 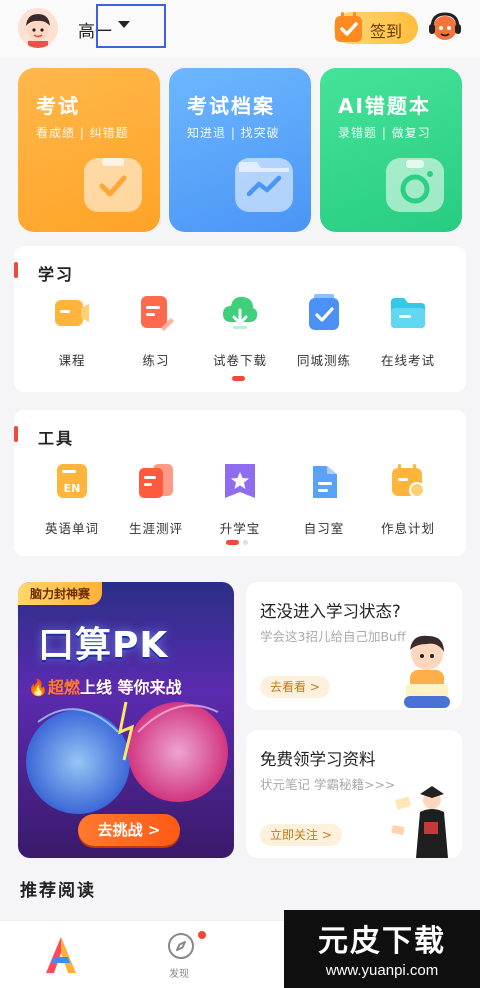 I want to click on signin-button: 签到, so click(x=376, y=28).